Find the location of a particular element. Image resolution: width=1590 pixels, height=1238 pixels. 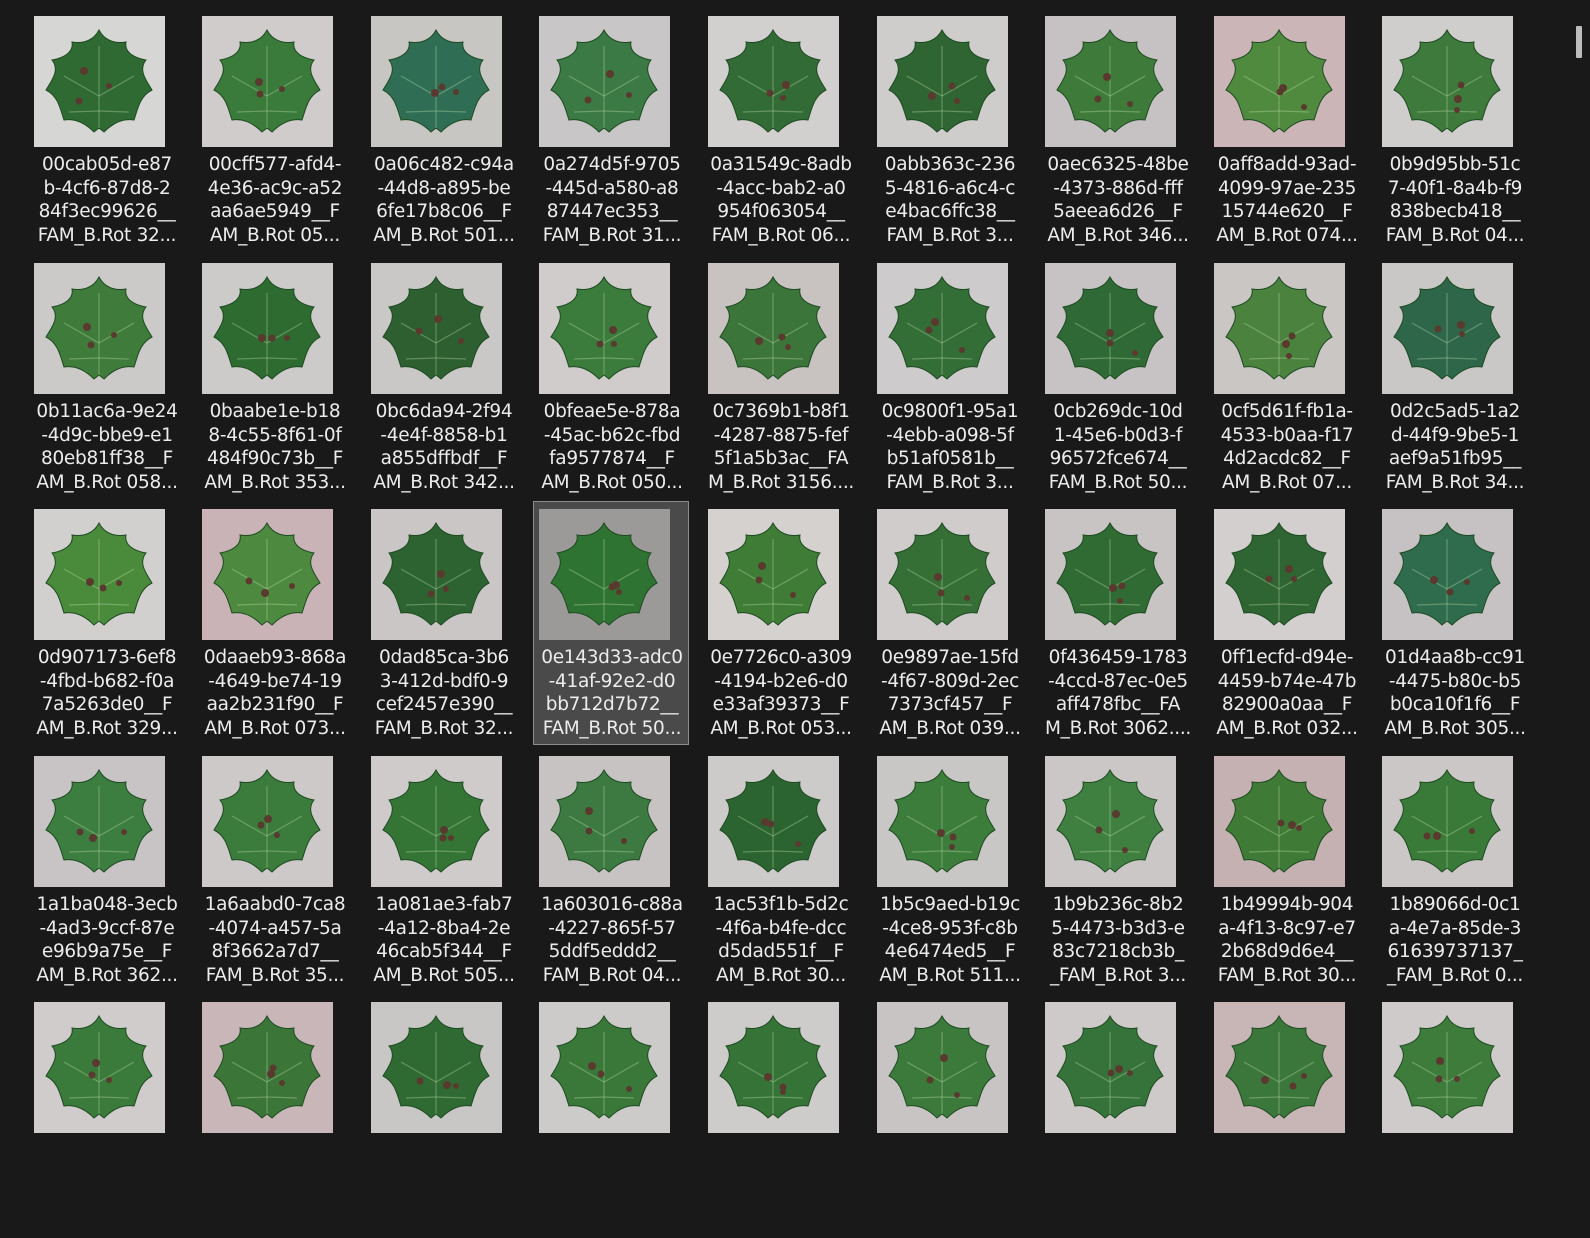

file-name-line: 0e9897ae-15fd is located at coordinates (950, 657).